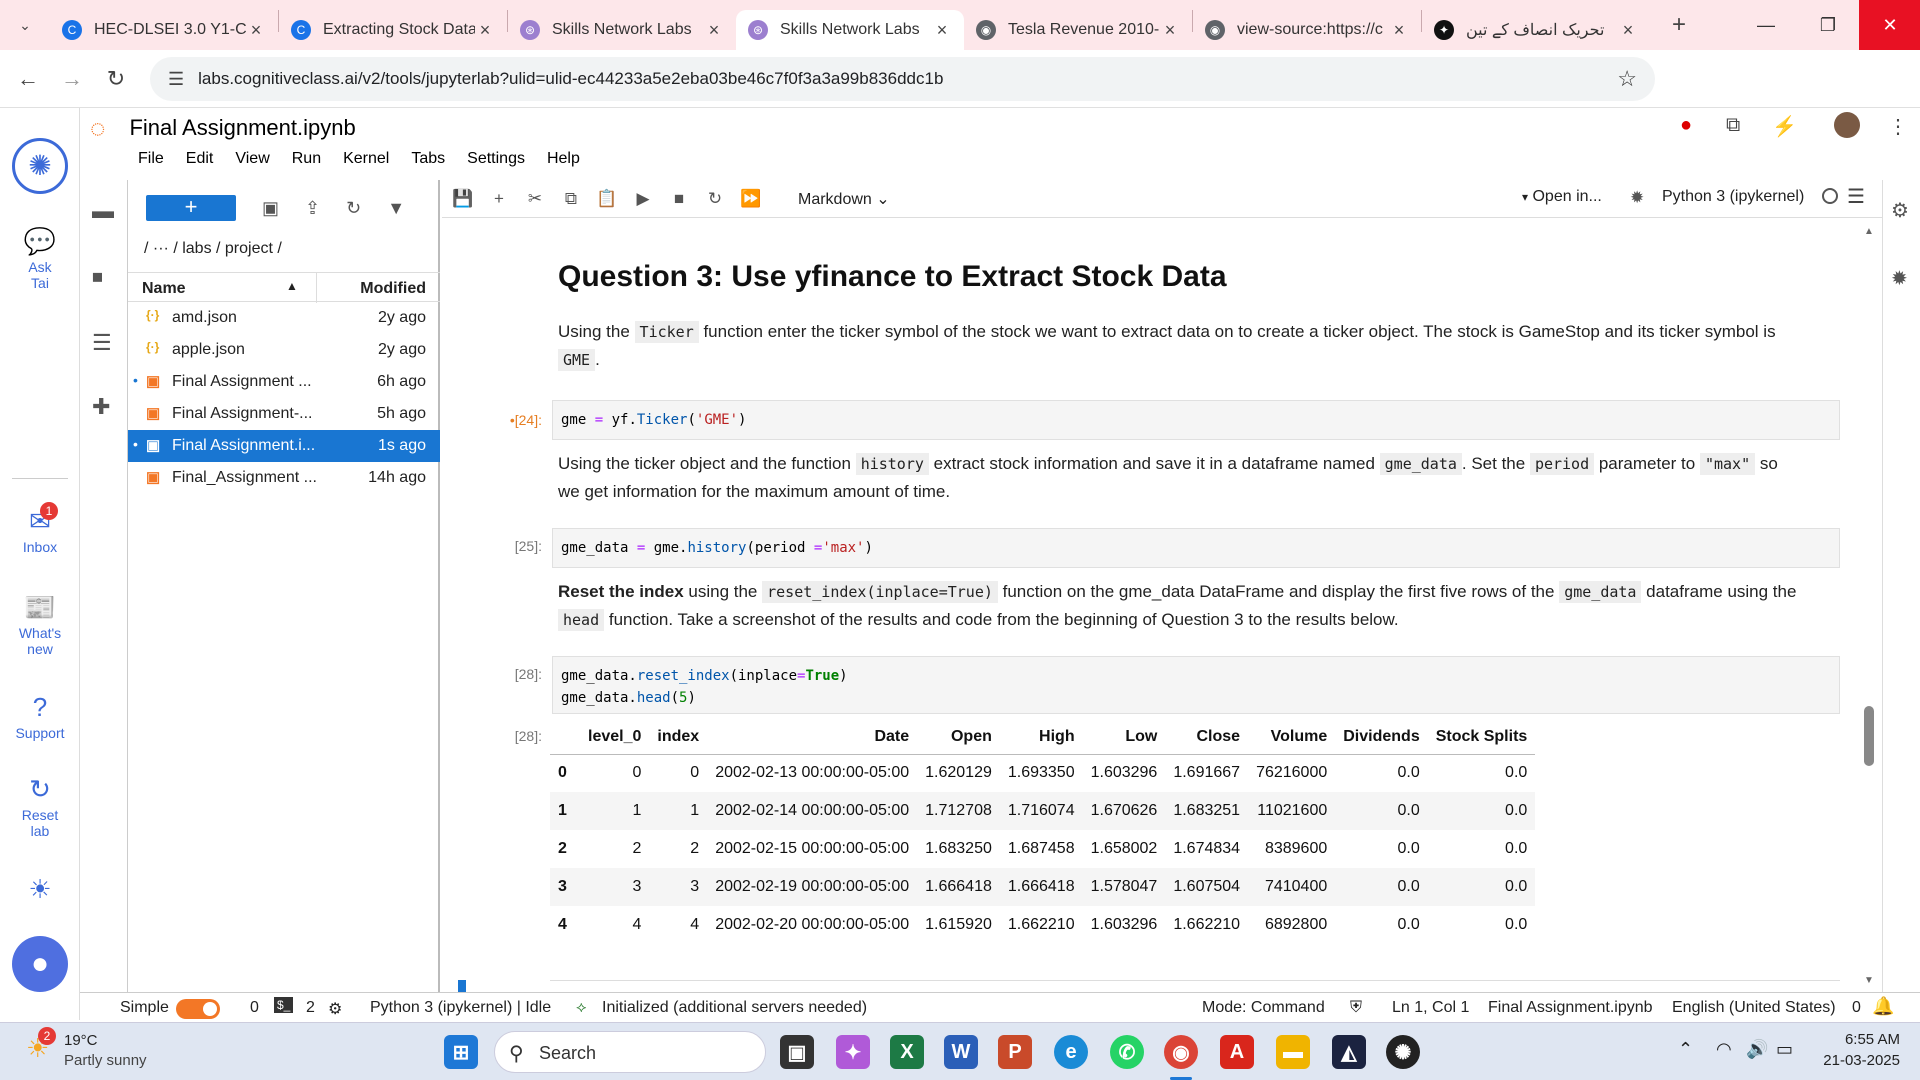  What do you see at coordinates (40, 806) in the screenshot?
I see `reset-lab-button: ↻ Reset lab` at bounding box center [40, 806].